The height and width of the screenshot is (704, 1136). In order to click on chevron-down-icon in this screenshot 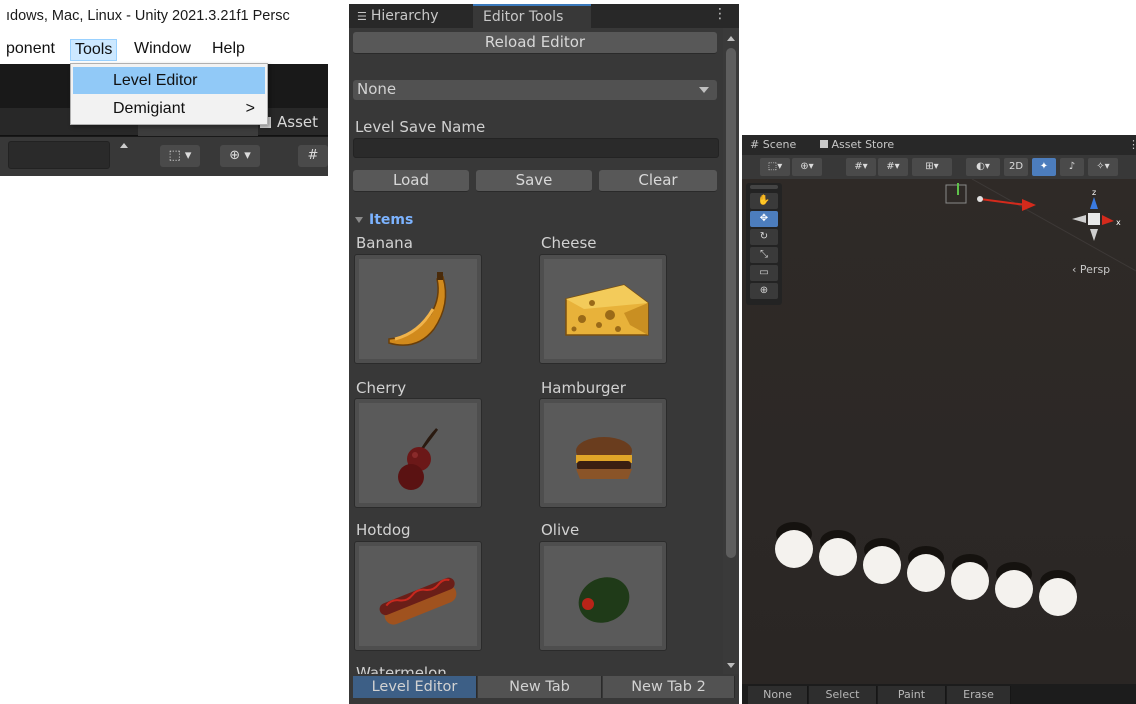, I will do `click(704, 90)`.